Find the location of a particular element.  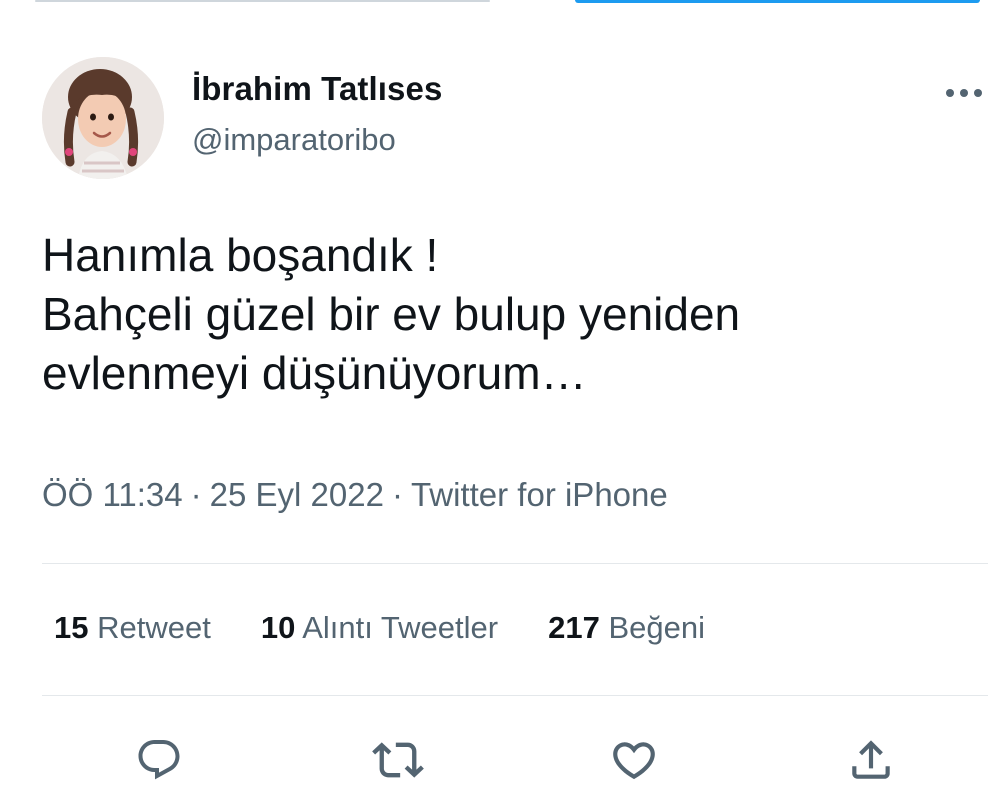

retweet-button is located at coordinates (398, 760).